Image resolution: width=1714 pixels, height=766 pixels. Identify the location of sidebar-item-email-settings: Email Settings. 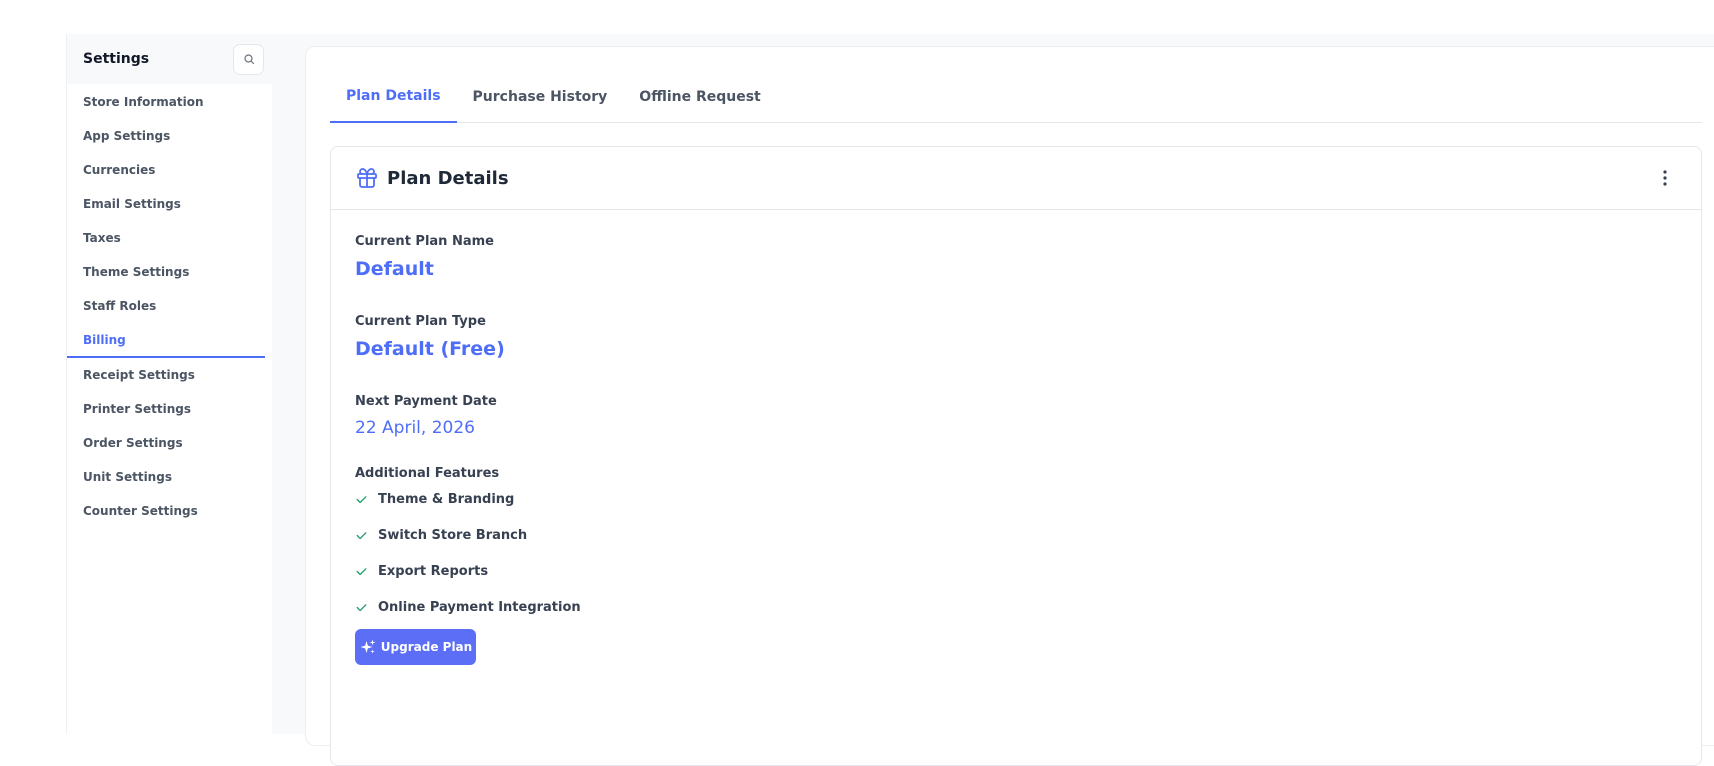
(166, 204).